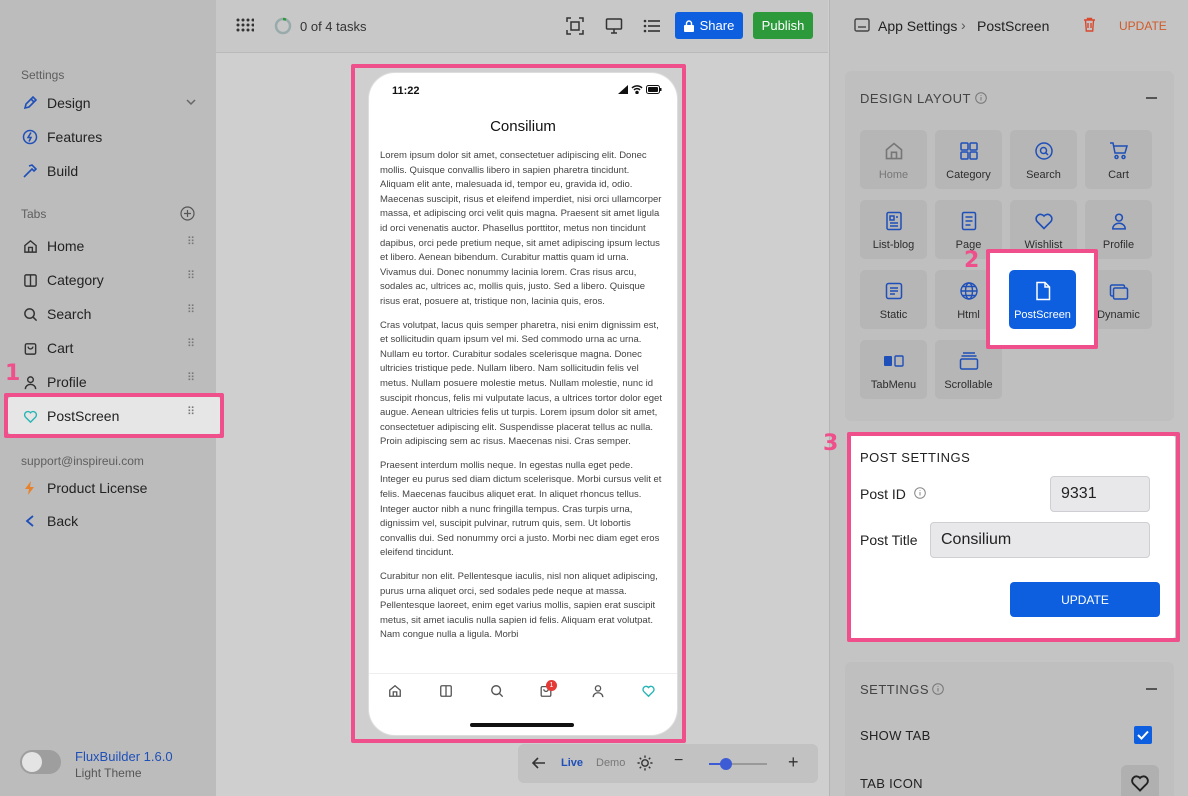 The image size is (1188, 796). What do you see at coordinates (652, 26) in the screenshot?
I see `list-icon` at bounding box center [652, 26].